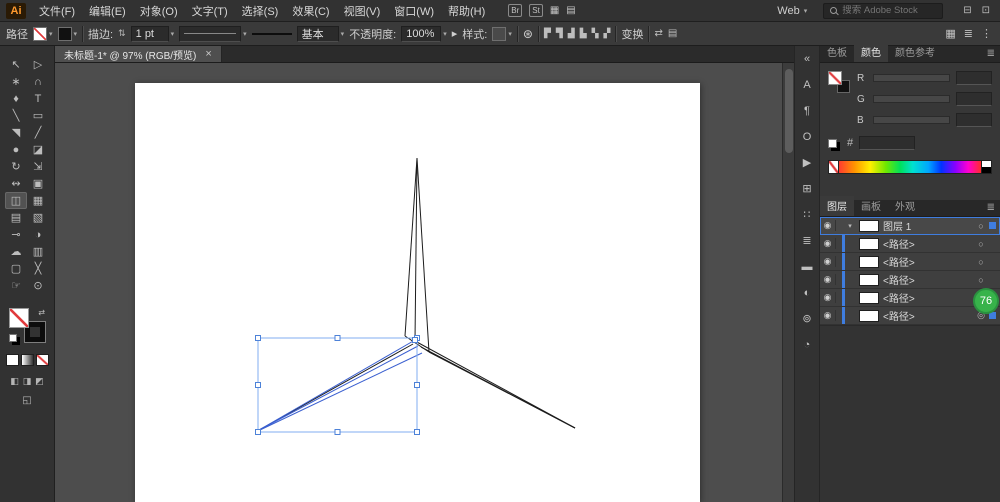 The height and width of the screenshot is (502, 1000). Describe the element at coordinates (260, 11) in the screenshot. I see `menu-item: 选择(S)` at that location.